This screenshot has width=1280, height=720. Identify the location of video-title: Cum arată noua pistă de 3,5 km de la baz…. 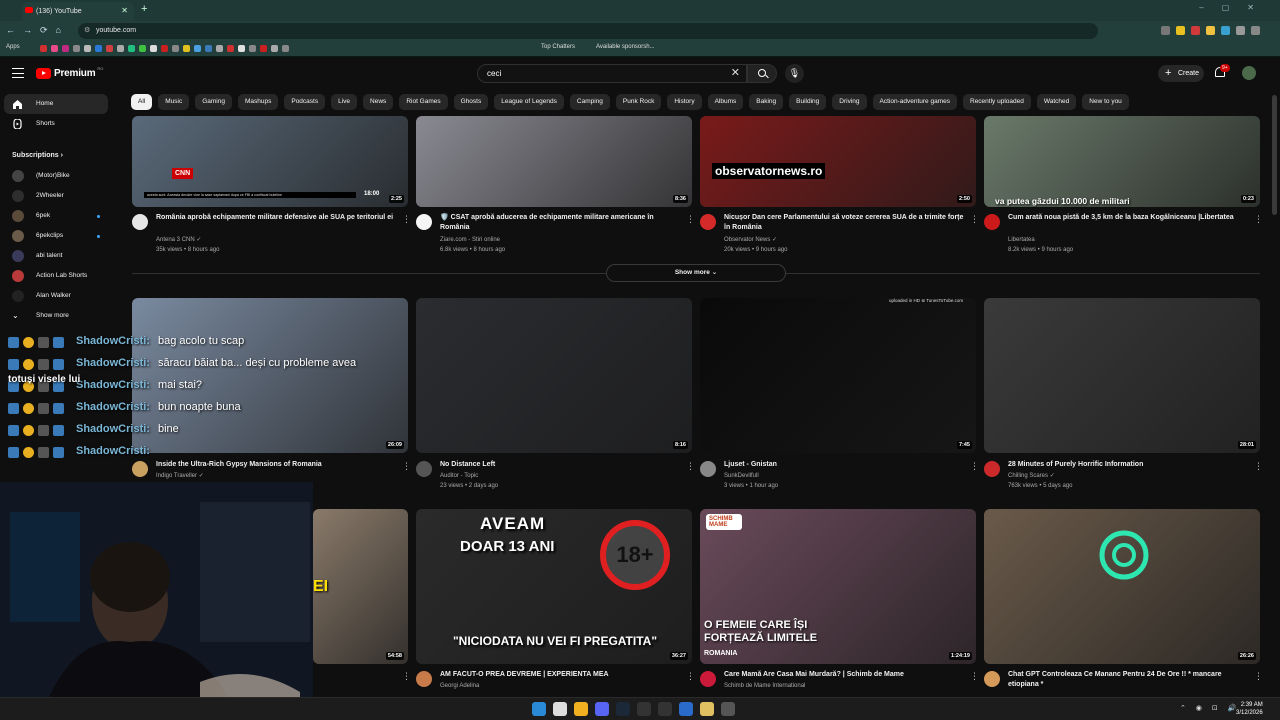
(1129, 218).